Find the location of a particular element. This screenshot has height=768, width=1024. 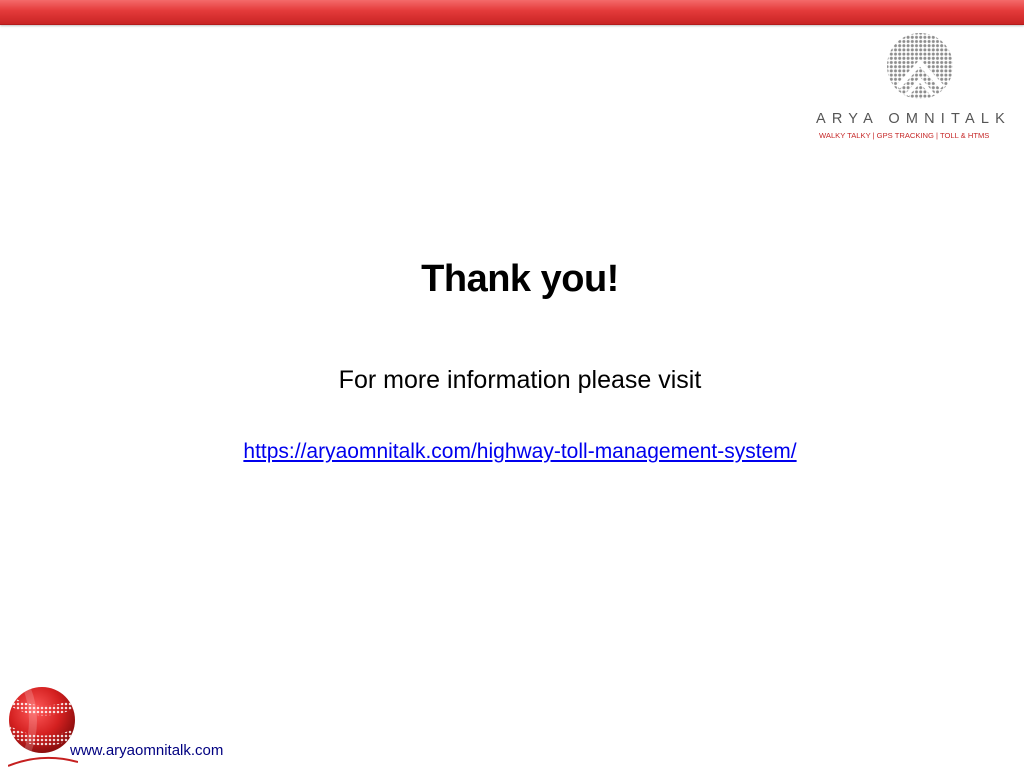

slide-title: Thank you! is located at coordinates (520, 279).